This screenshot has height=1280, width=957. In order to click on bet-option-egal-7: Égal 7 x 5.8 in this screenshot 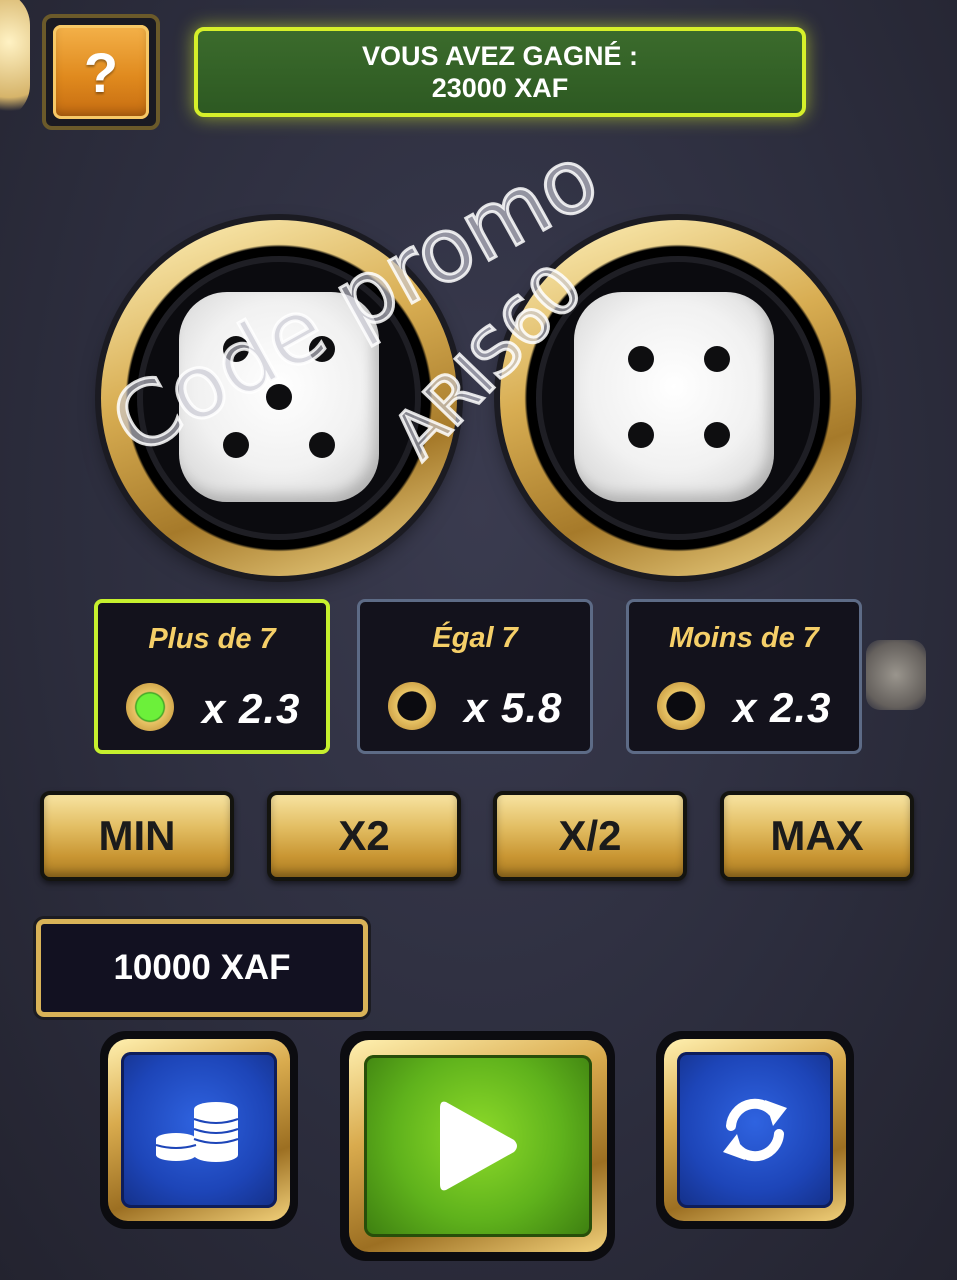, I will do `click(475, 676)`.